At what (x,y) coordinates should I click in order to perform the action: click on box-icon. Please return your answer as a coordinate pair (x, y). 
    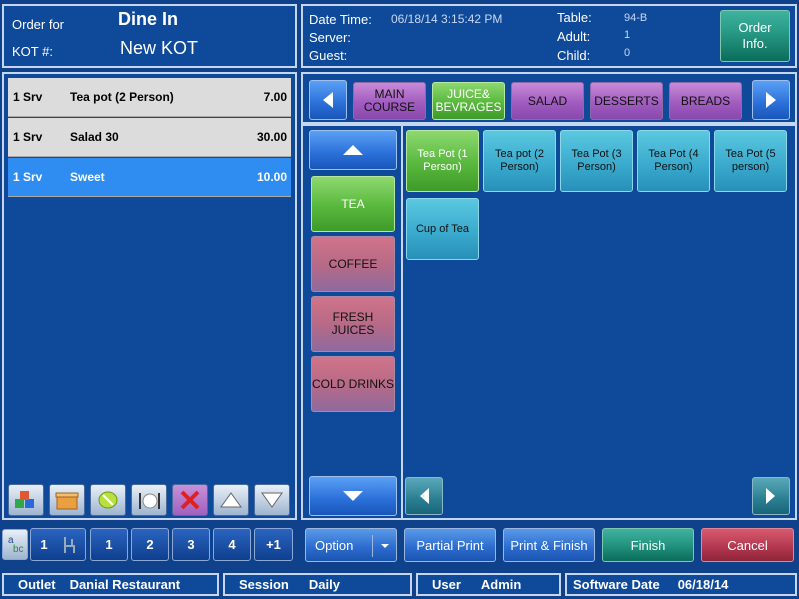
    Looking at the image, I should click on (67, 501).